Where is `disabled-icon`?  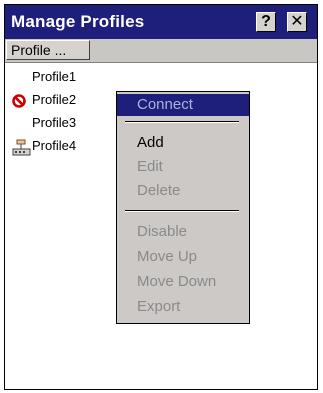 disabled-icon is located at coordinates (22, 101).